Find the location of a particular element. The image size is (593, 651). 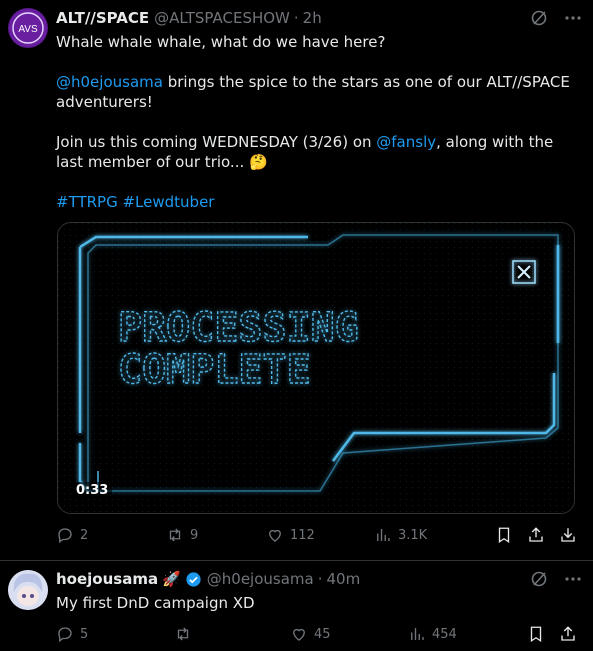

retweet-button is located at coordinates (232, 634).